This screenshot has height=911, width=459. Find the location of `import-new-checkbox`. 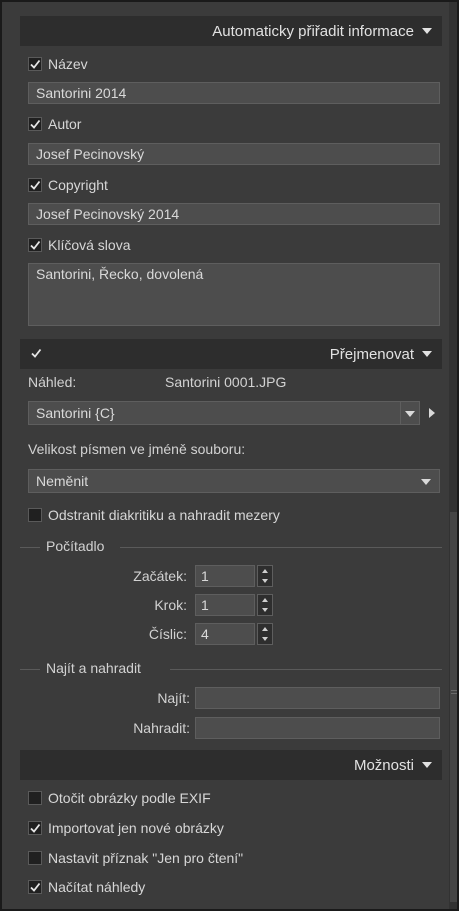

import-new-checkbox is located at coordinates (35, 828).